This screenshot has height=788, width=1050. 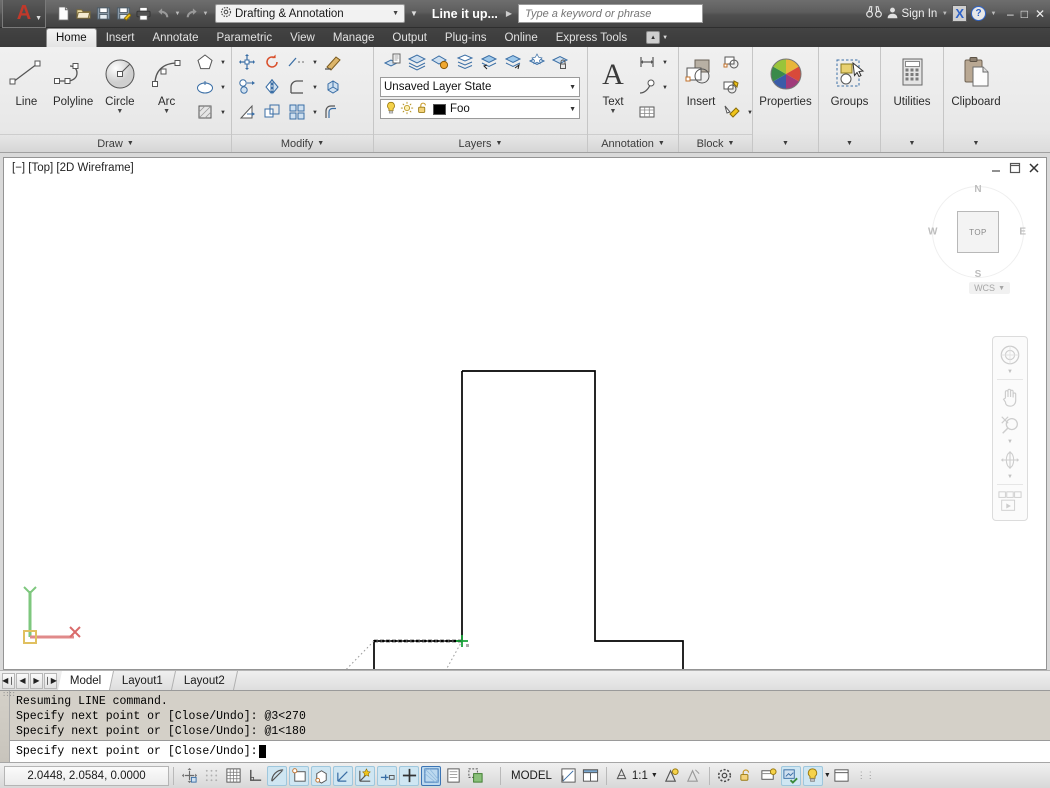 What do you see at coordinates (842, 776) in the screenshot?
I see `clean-screen-icon` at bounding box center [842, 776].